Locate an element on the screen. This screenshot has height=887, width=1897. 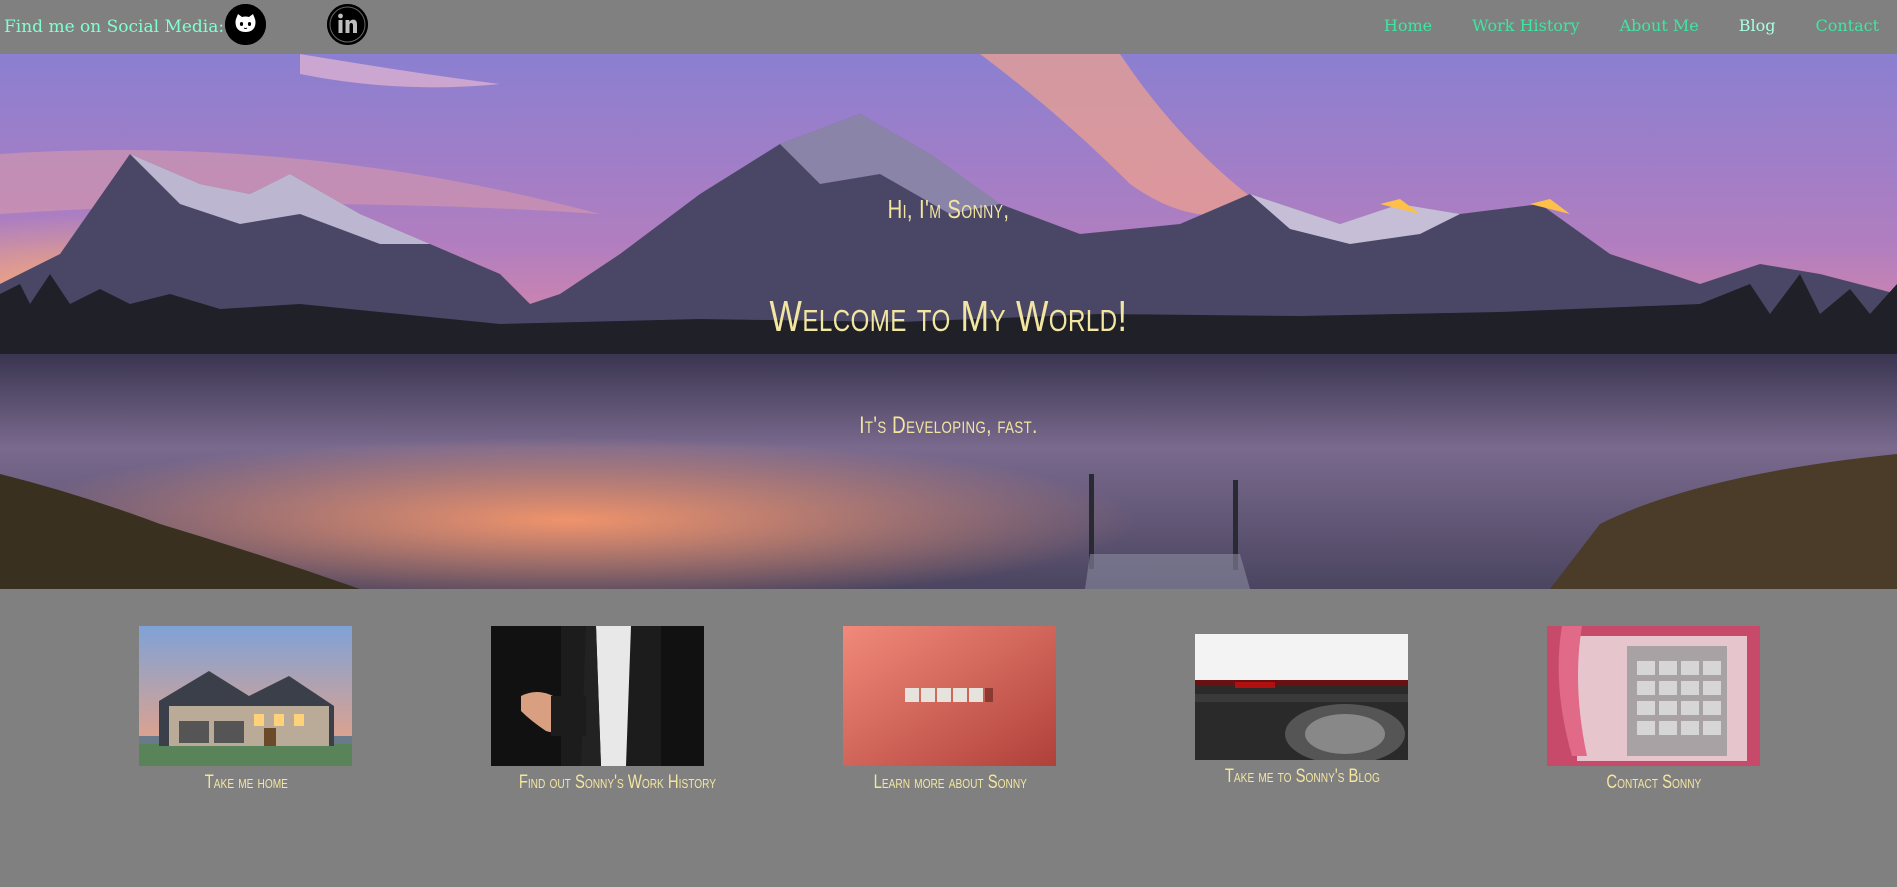
card-about: Learn more about Sonny is located at coordinates (950, 710).